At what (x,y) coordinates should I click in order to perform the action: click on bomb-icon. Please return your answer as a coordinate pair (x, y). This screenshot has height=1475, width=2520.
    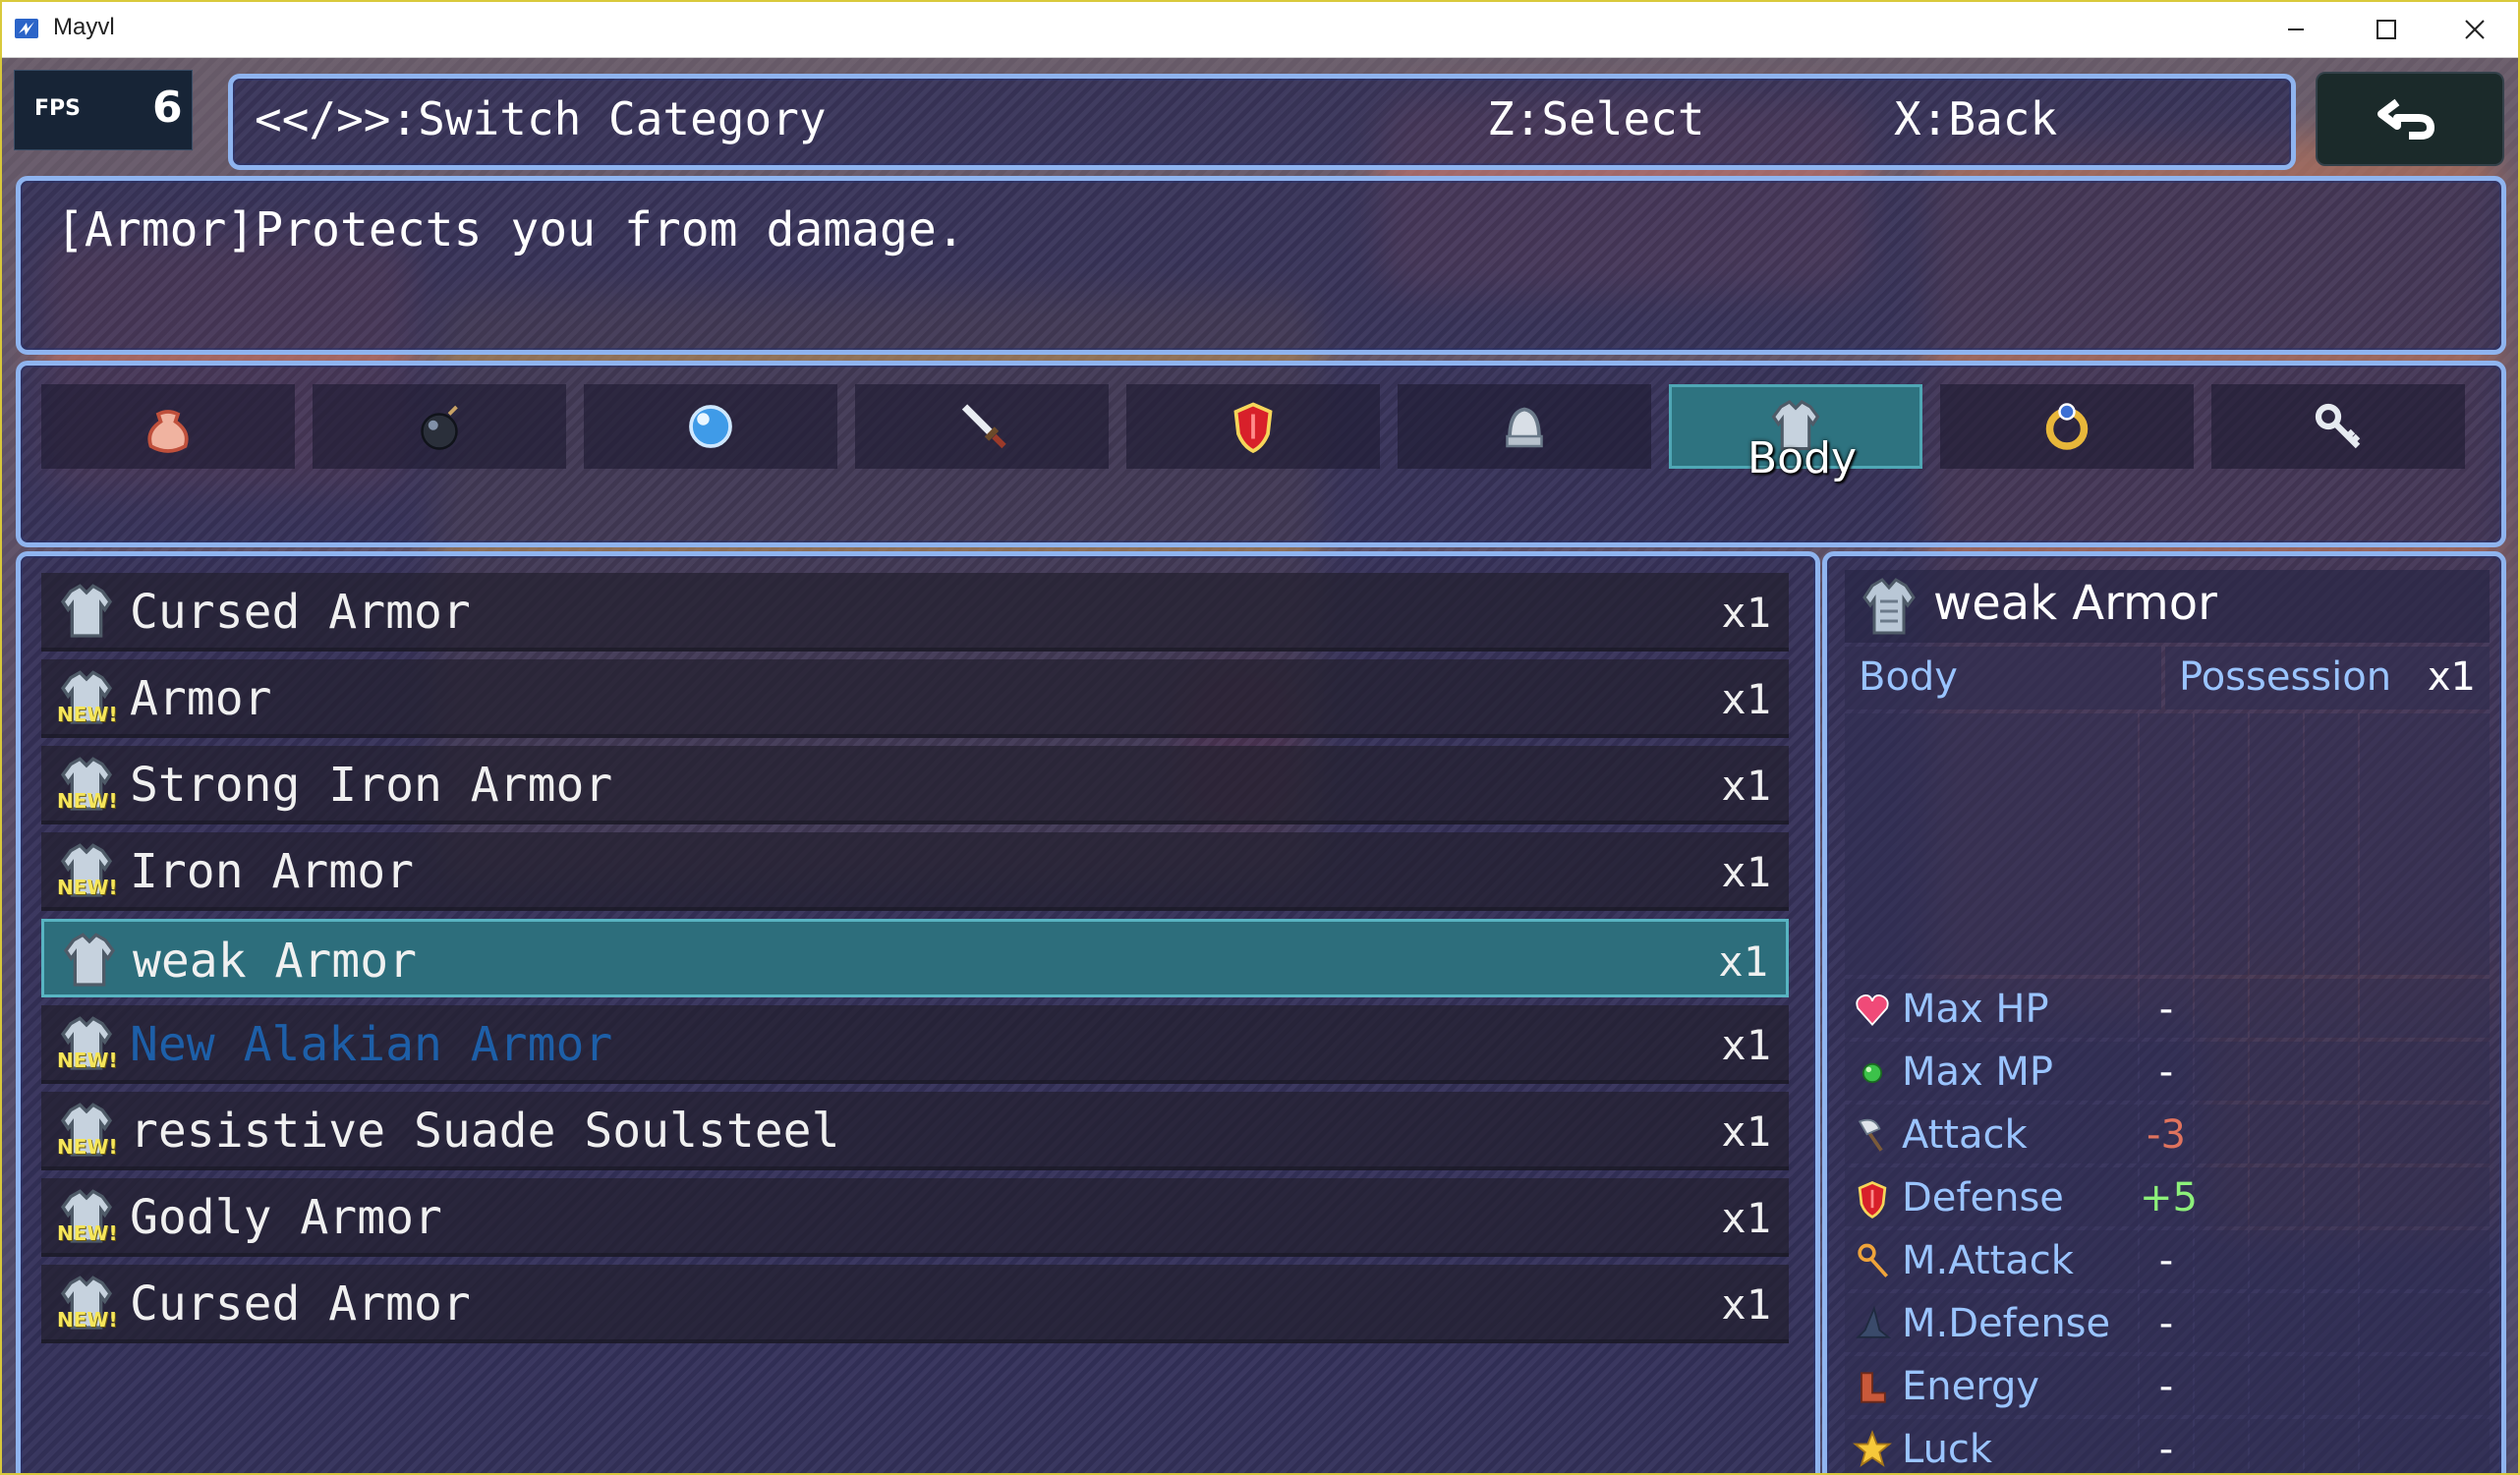
    Looking at the image, I should click on (439, 427).